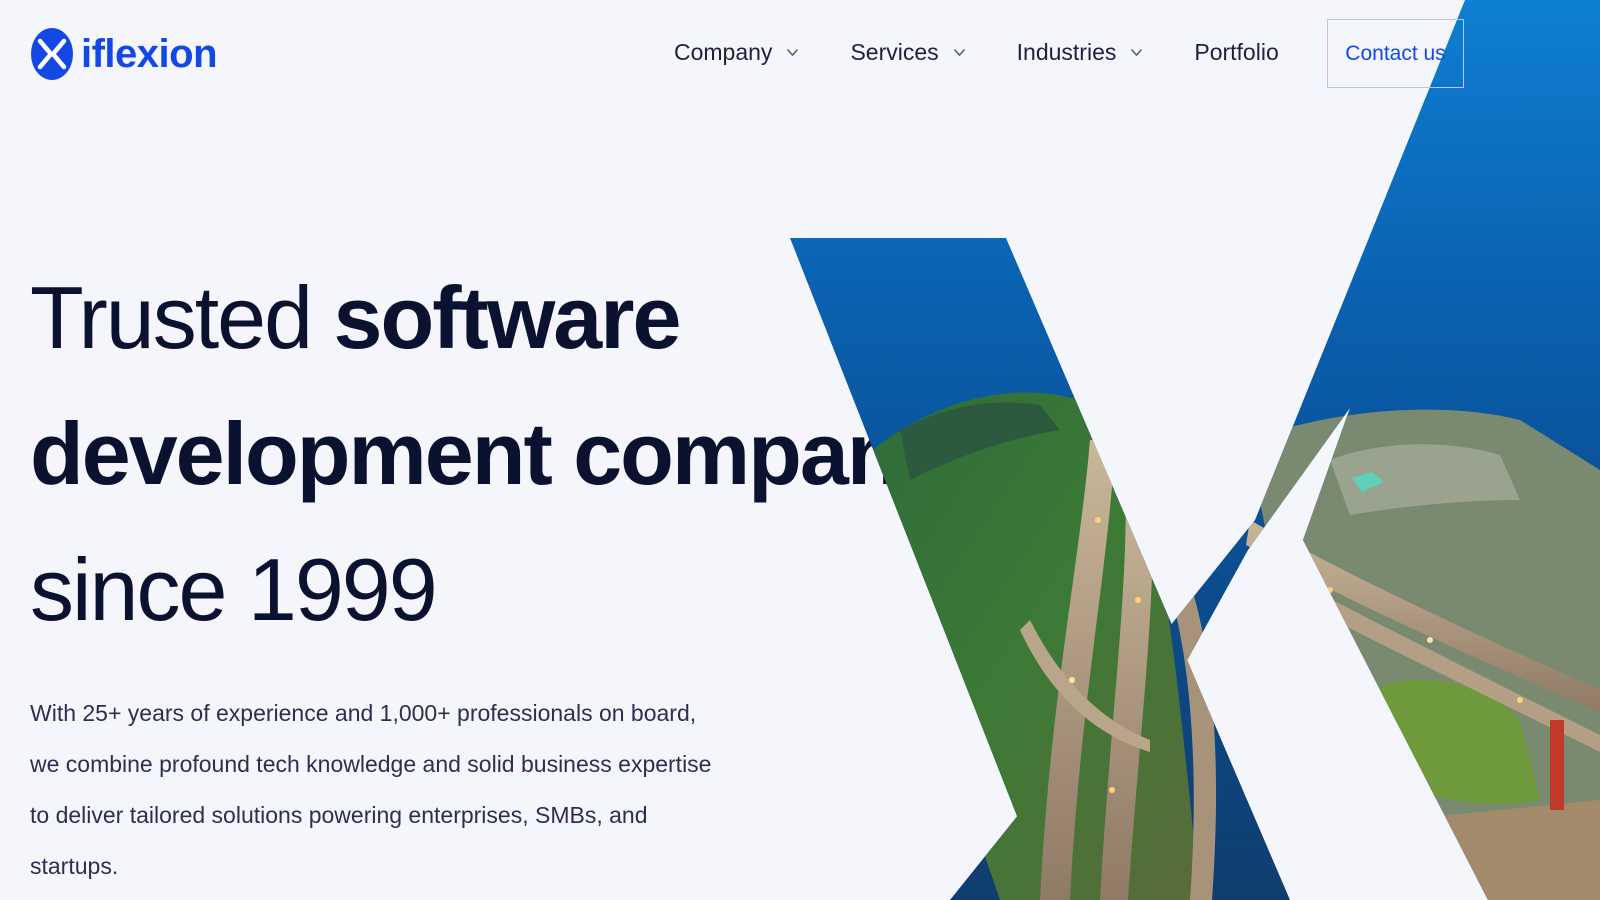 This screenshot has height=900, width=1600. What do you see at coordinates (894, 51) in the screenshot?
I see `nav-item-label: Services` at bounding box center [894, 51].